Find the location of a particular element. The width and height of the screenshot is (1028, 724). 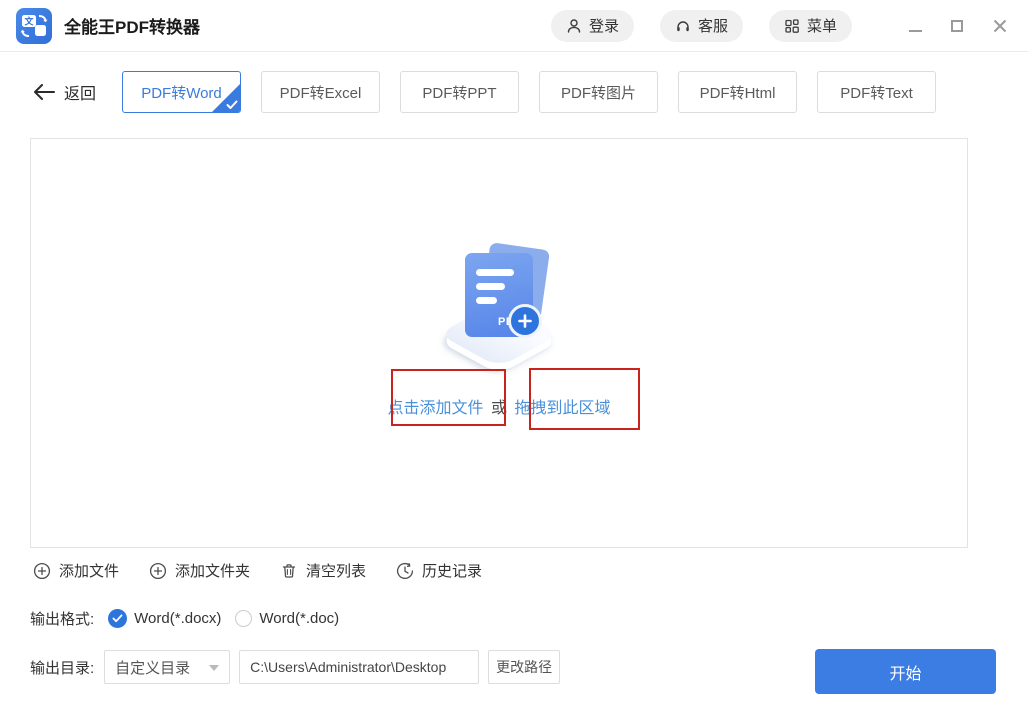

output-dir-label: 输出目录: is located at coordinates (62, 668).